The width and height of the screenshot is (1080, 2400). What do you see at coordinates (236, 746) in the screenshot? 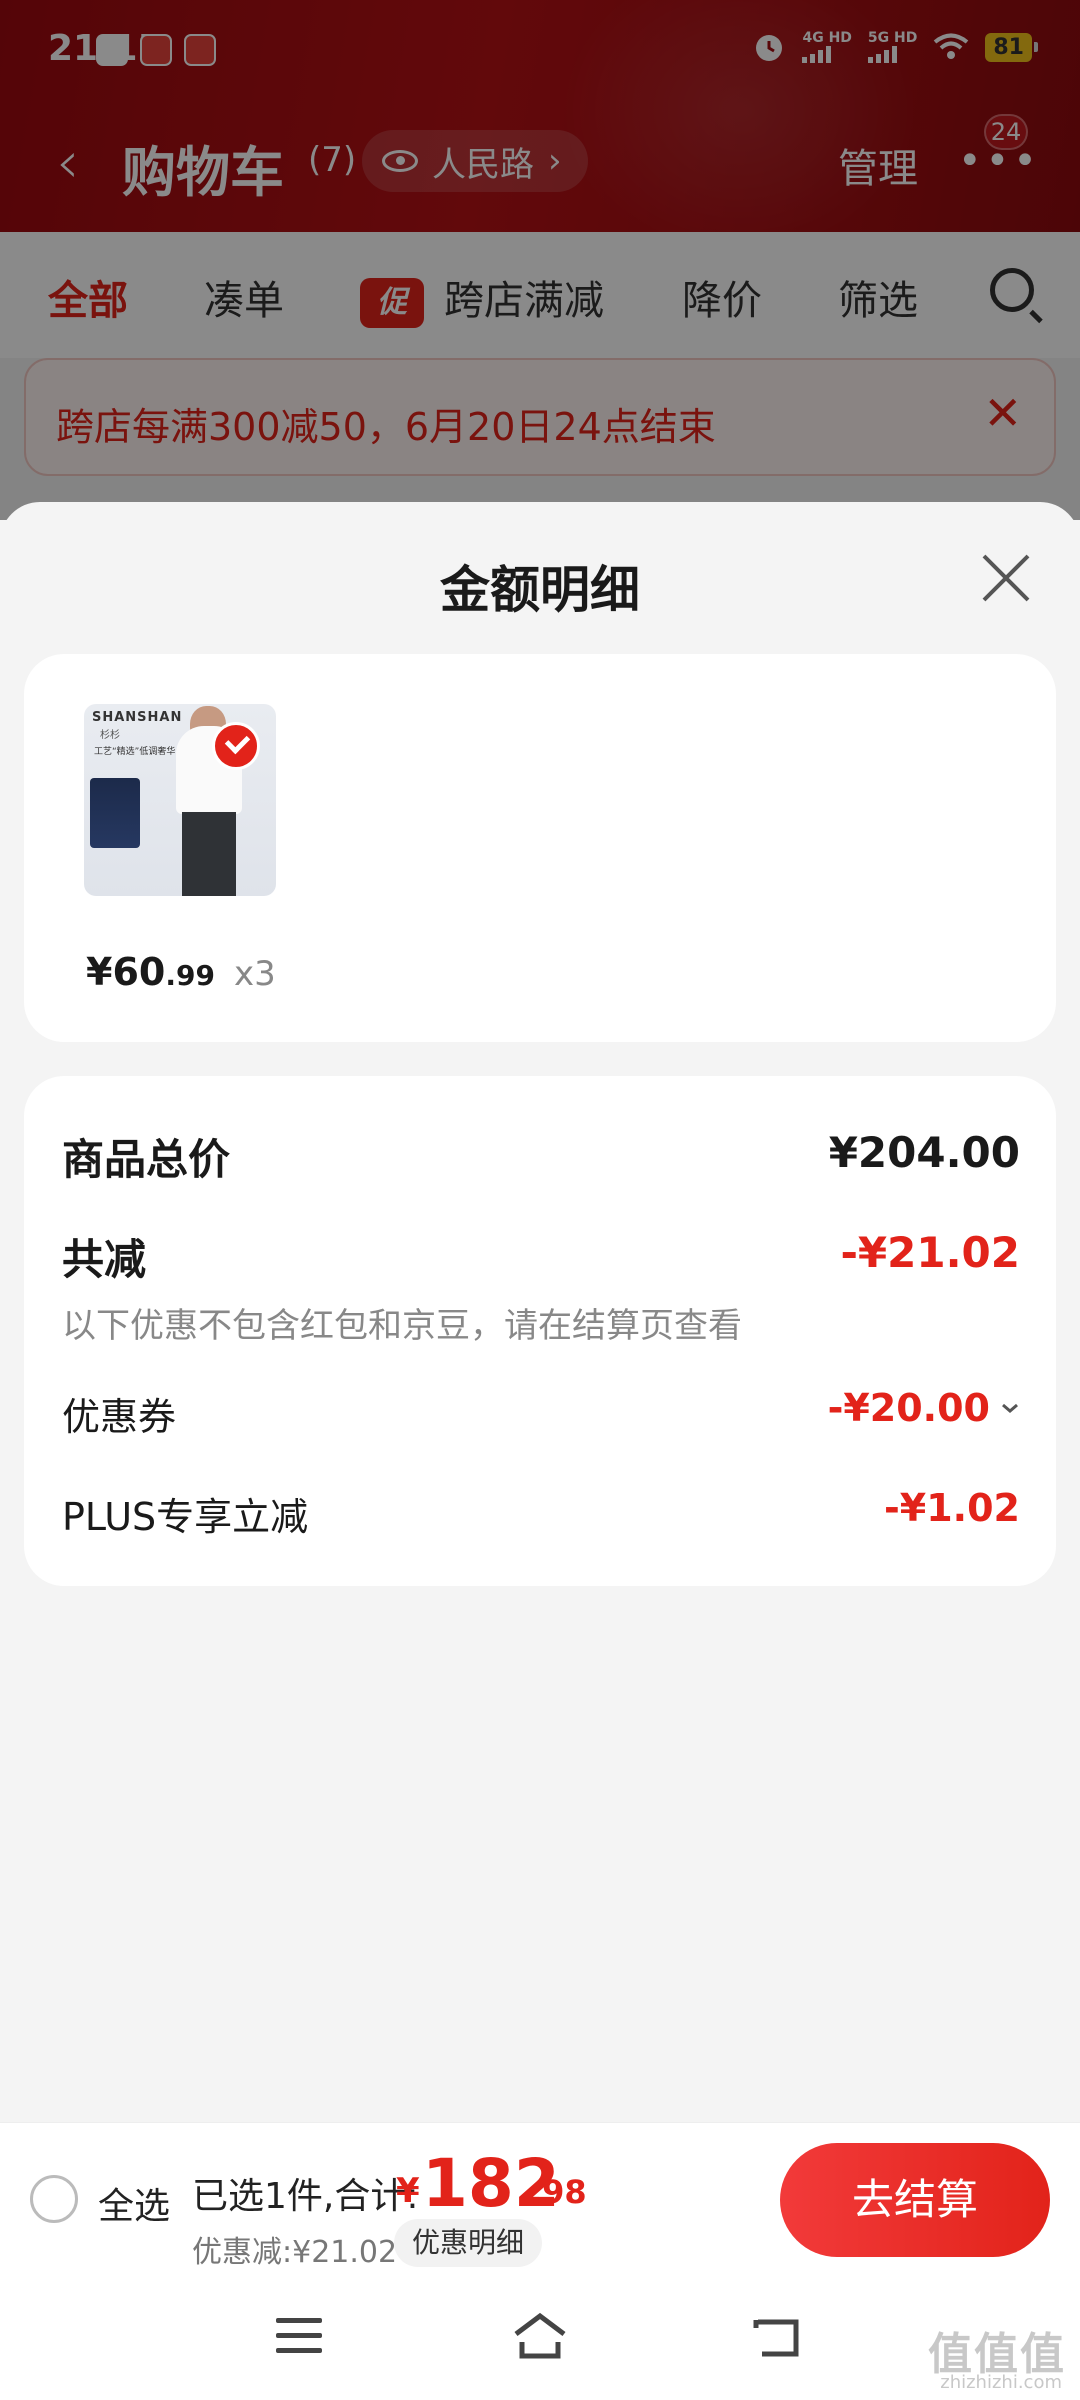
I see `checkmark-icon` at bounding box center [236, 746].